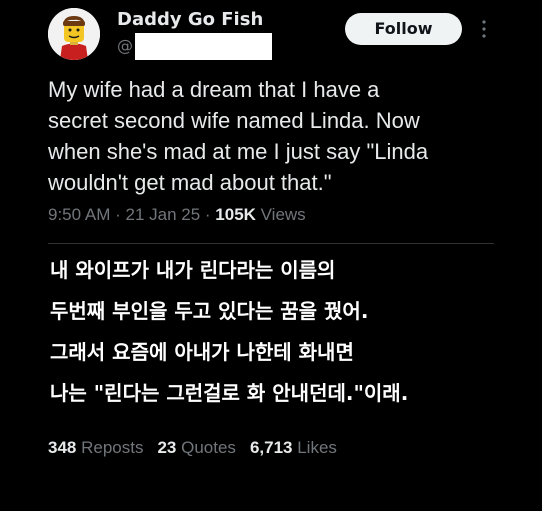  What do you see at coordinates (271, 243) in the screenshot?
I see `divider` at bounding box center [271, 243].